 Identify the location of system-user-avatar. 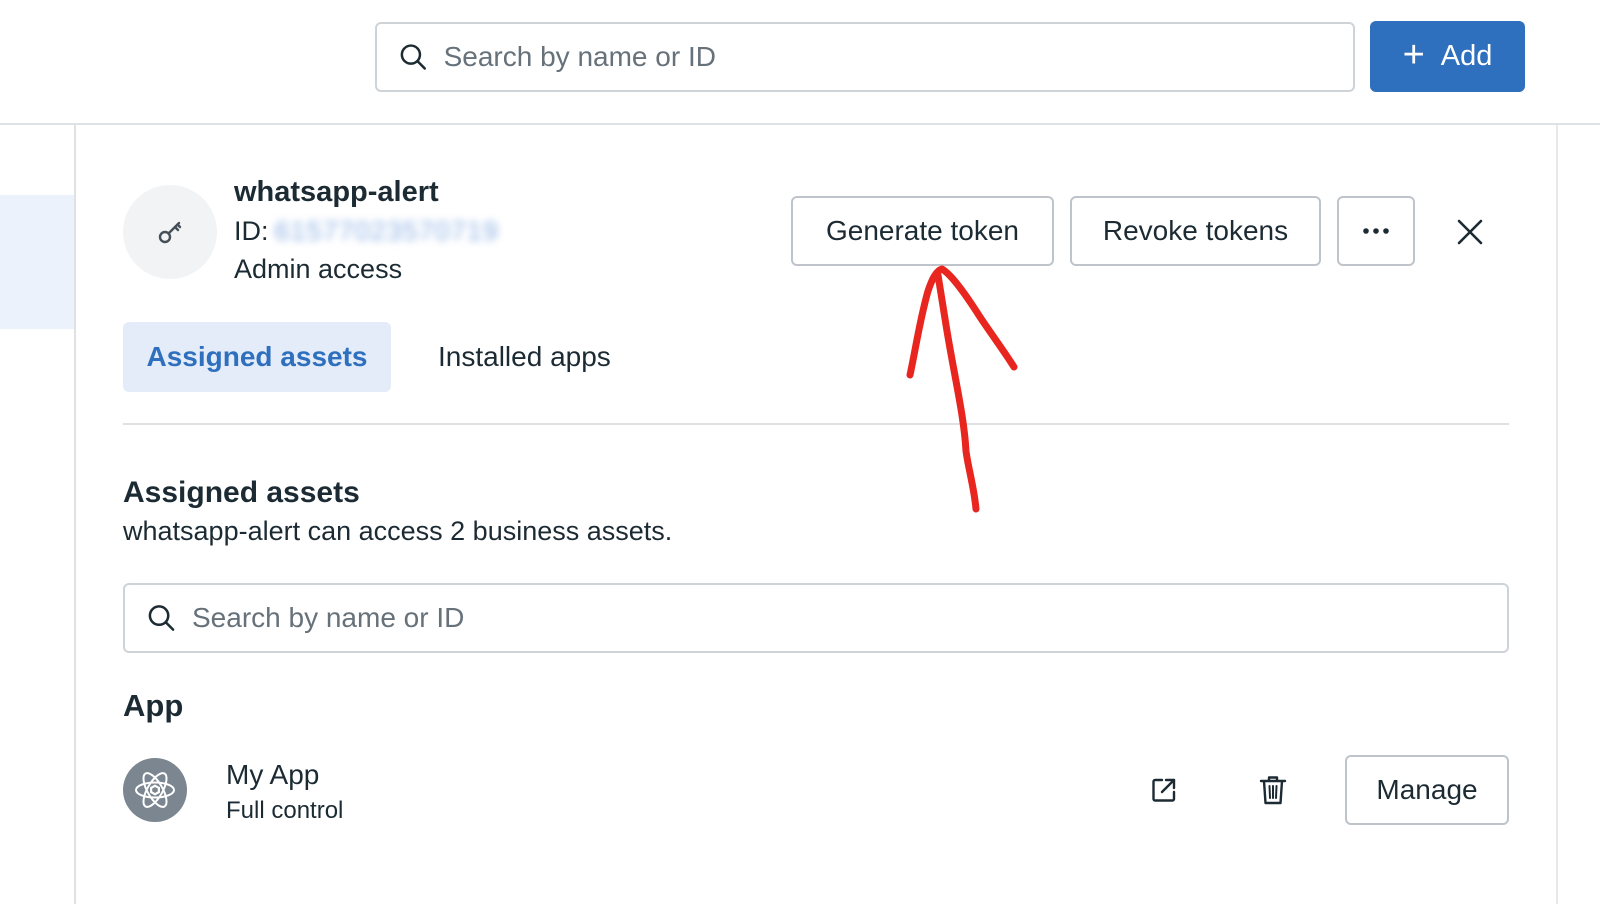
(170, 232).